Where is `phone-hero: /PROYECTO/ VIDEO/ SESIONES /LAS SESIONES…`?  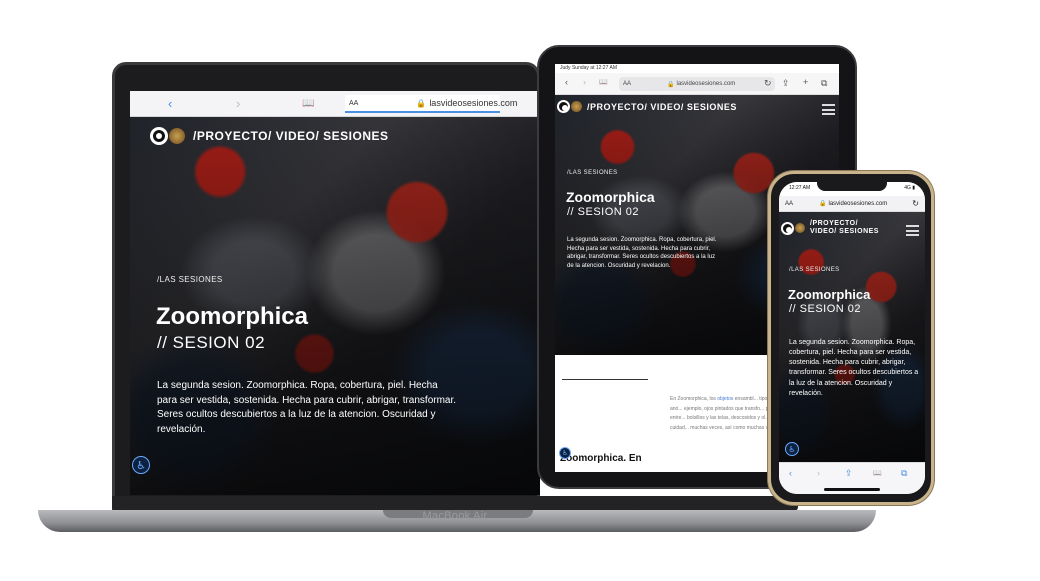
phone-hero: /PROYECTO/ VIDEO/ SESIONES /LAS SESIONES… is located at coordinates (852, 337).